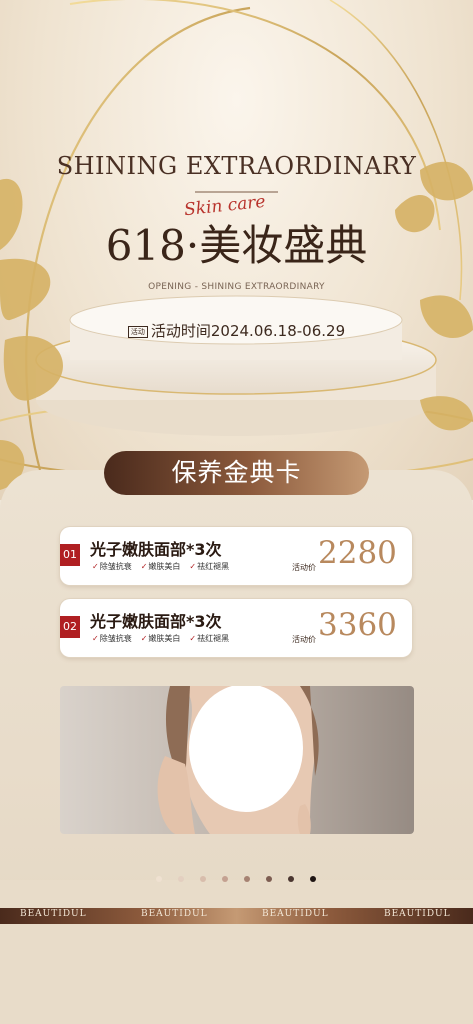  I want to click on headline-chinese: 618·美妆盛典, so click(236, 245).